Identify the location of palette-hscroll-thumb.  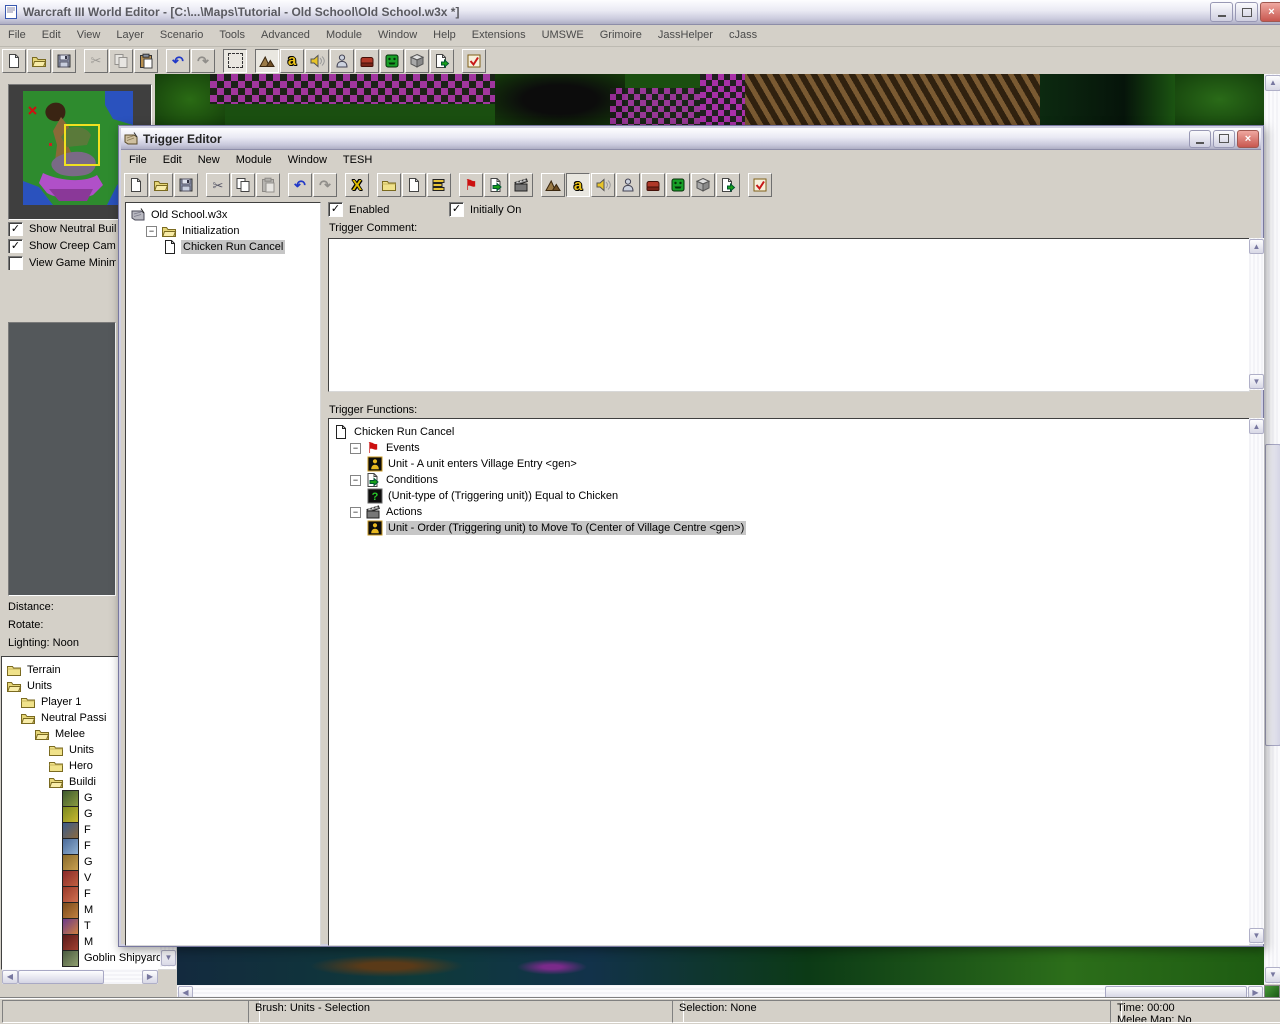
(61, 977).